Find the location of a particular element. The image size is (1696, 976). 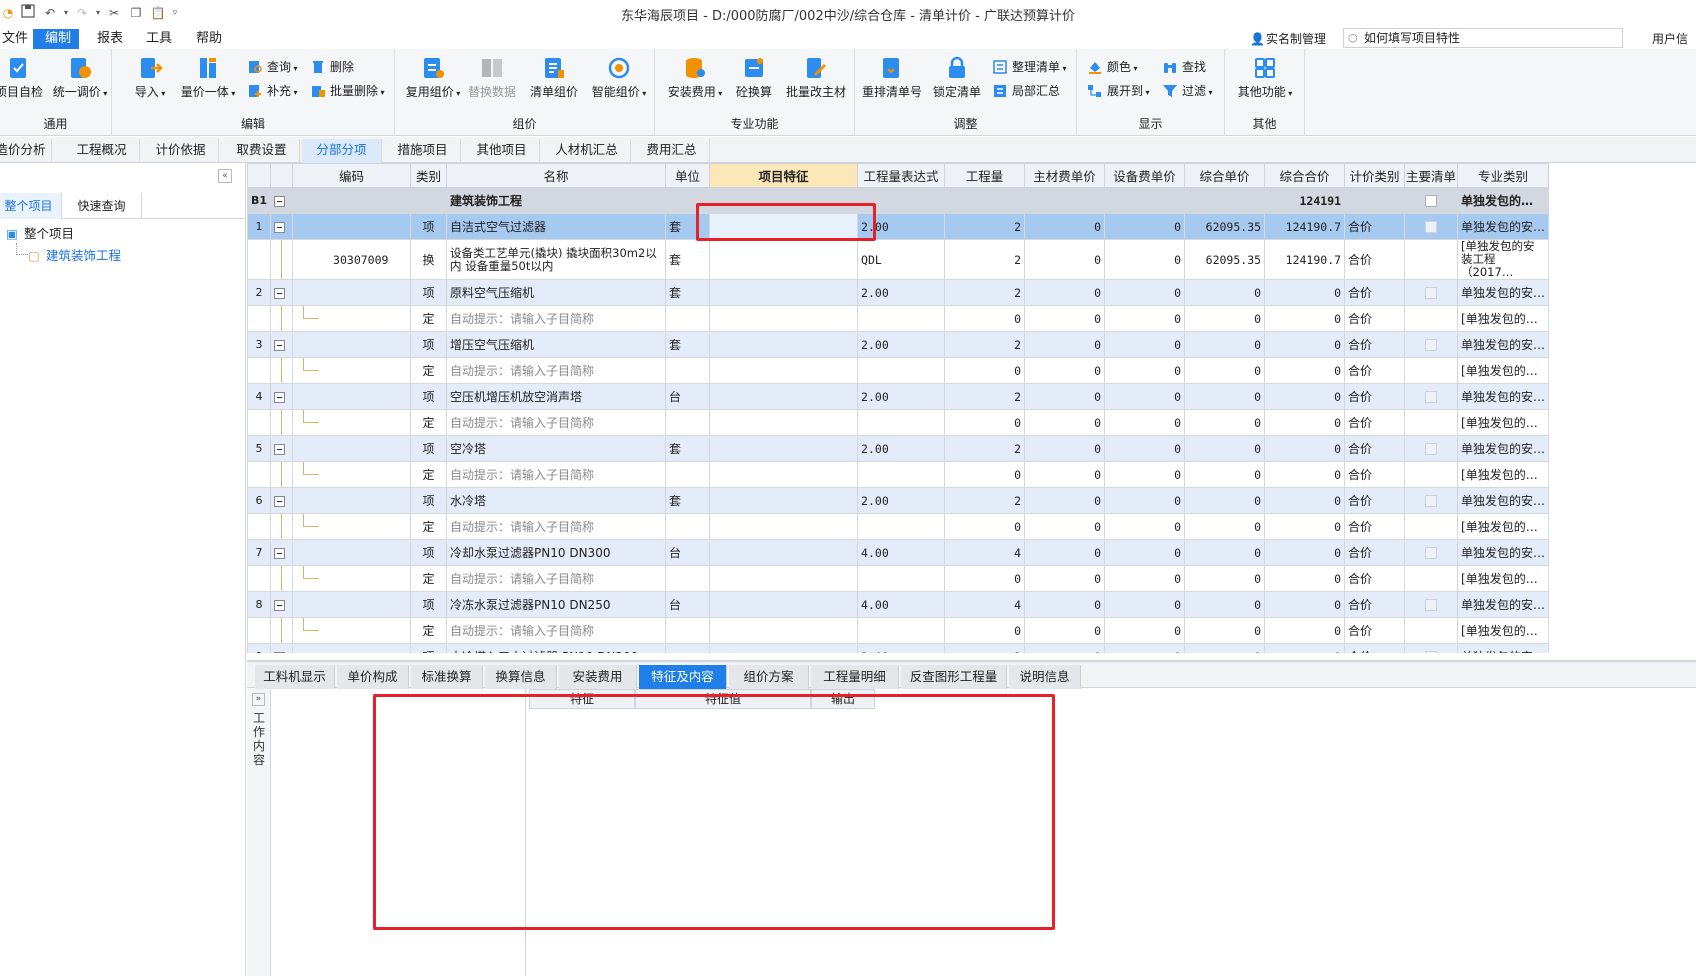

batch-main-material-button: 批量改主材 is located at coordinates (816, 77).